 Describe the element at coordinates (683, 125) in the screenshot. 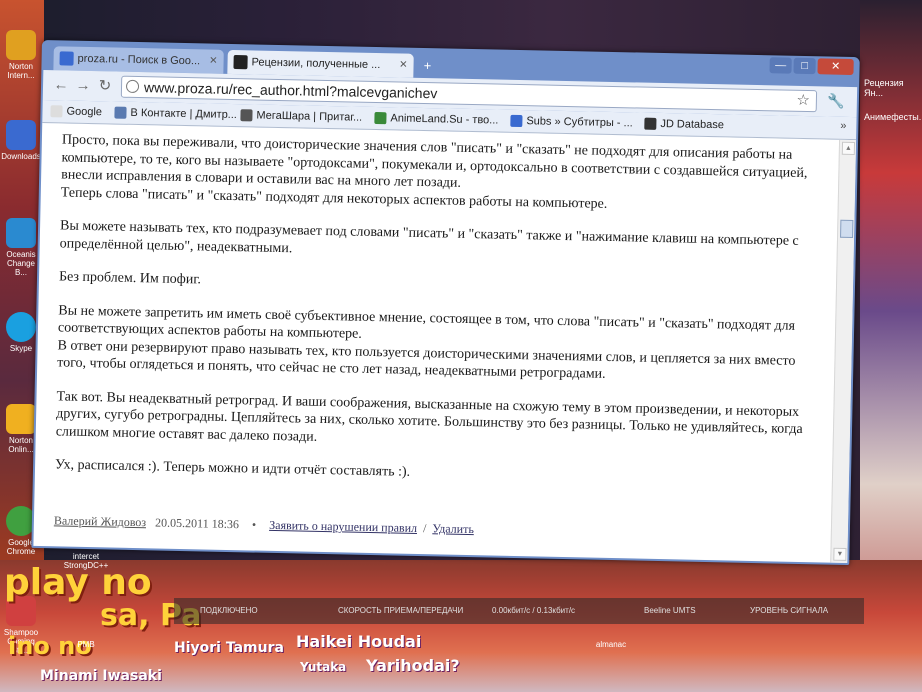

I see `bookmark-jd-database: JD Database` at that location.